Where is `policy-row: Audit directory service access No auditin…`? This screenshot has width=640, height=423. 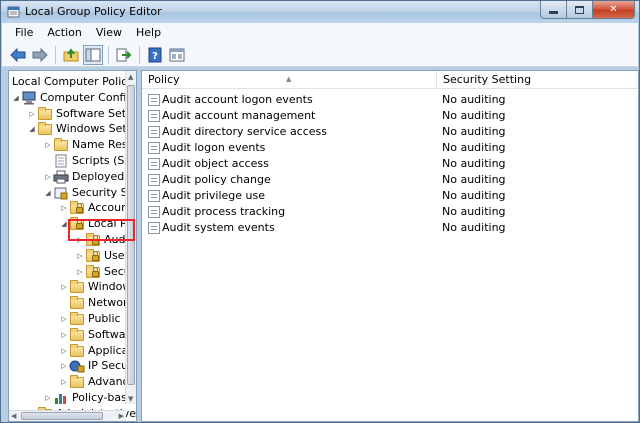 policy-row: Audit directory service access No auditin… is located at coordinates (390, 132).